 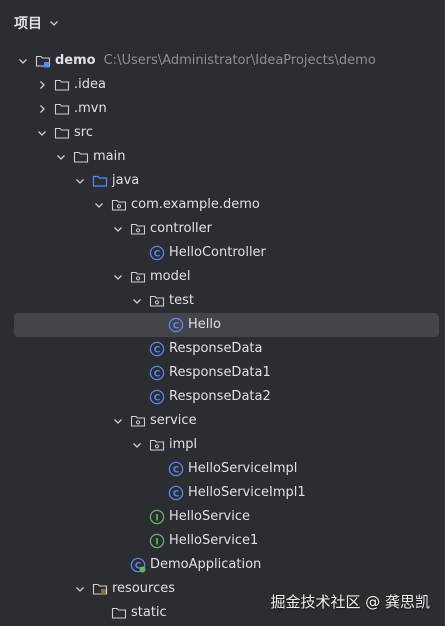 I want to click on tree-node-label: Hello, so click(x=204, y=325).